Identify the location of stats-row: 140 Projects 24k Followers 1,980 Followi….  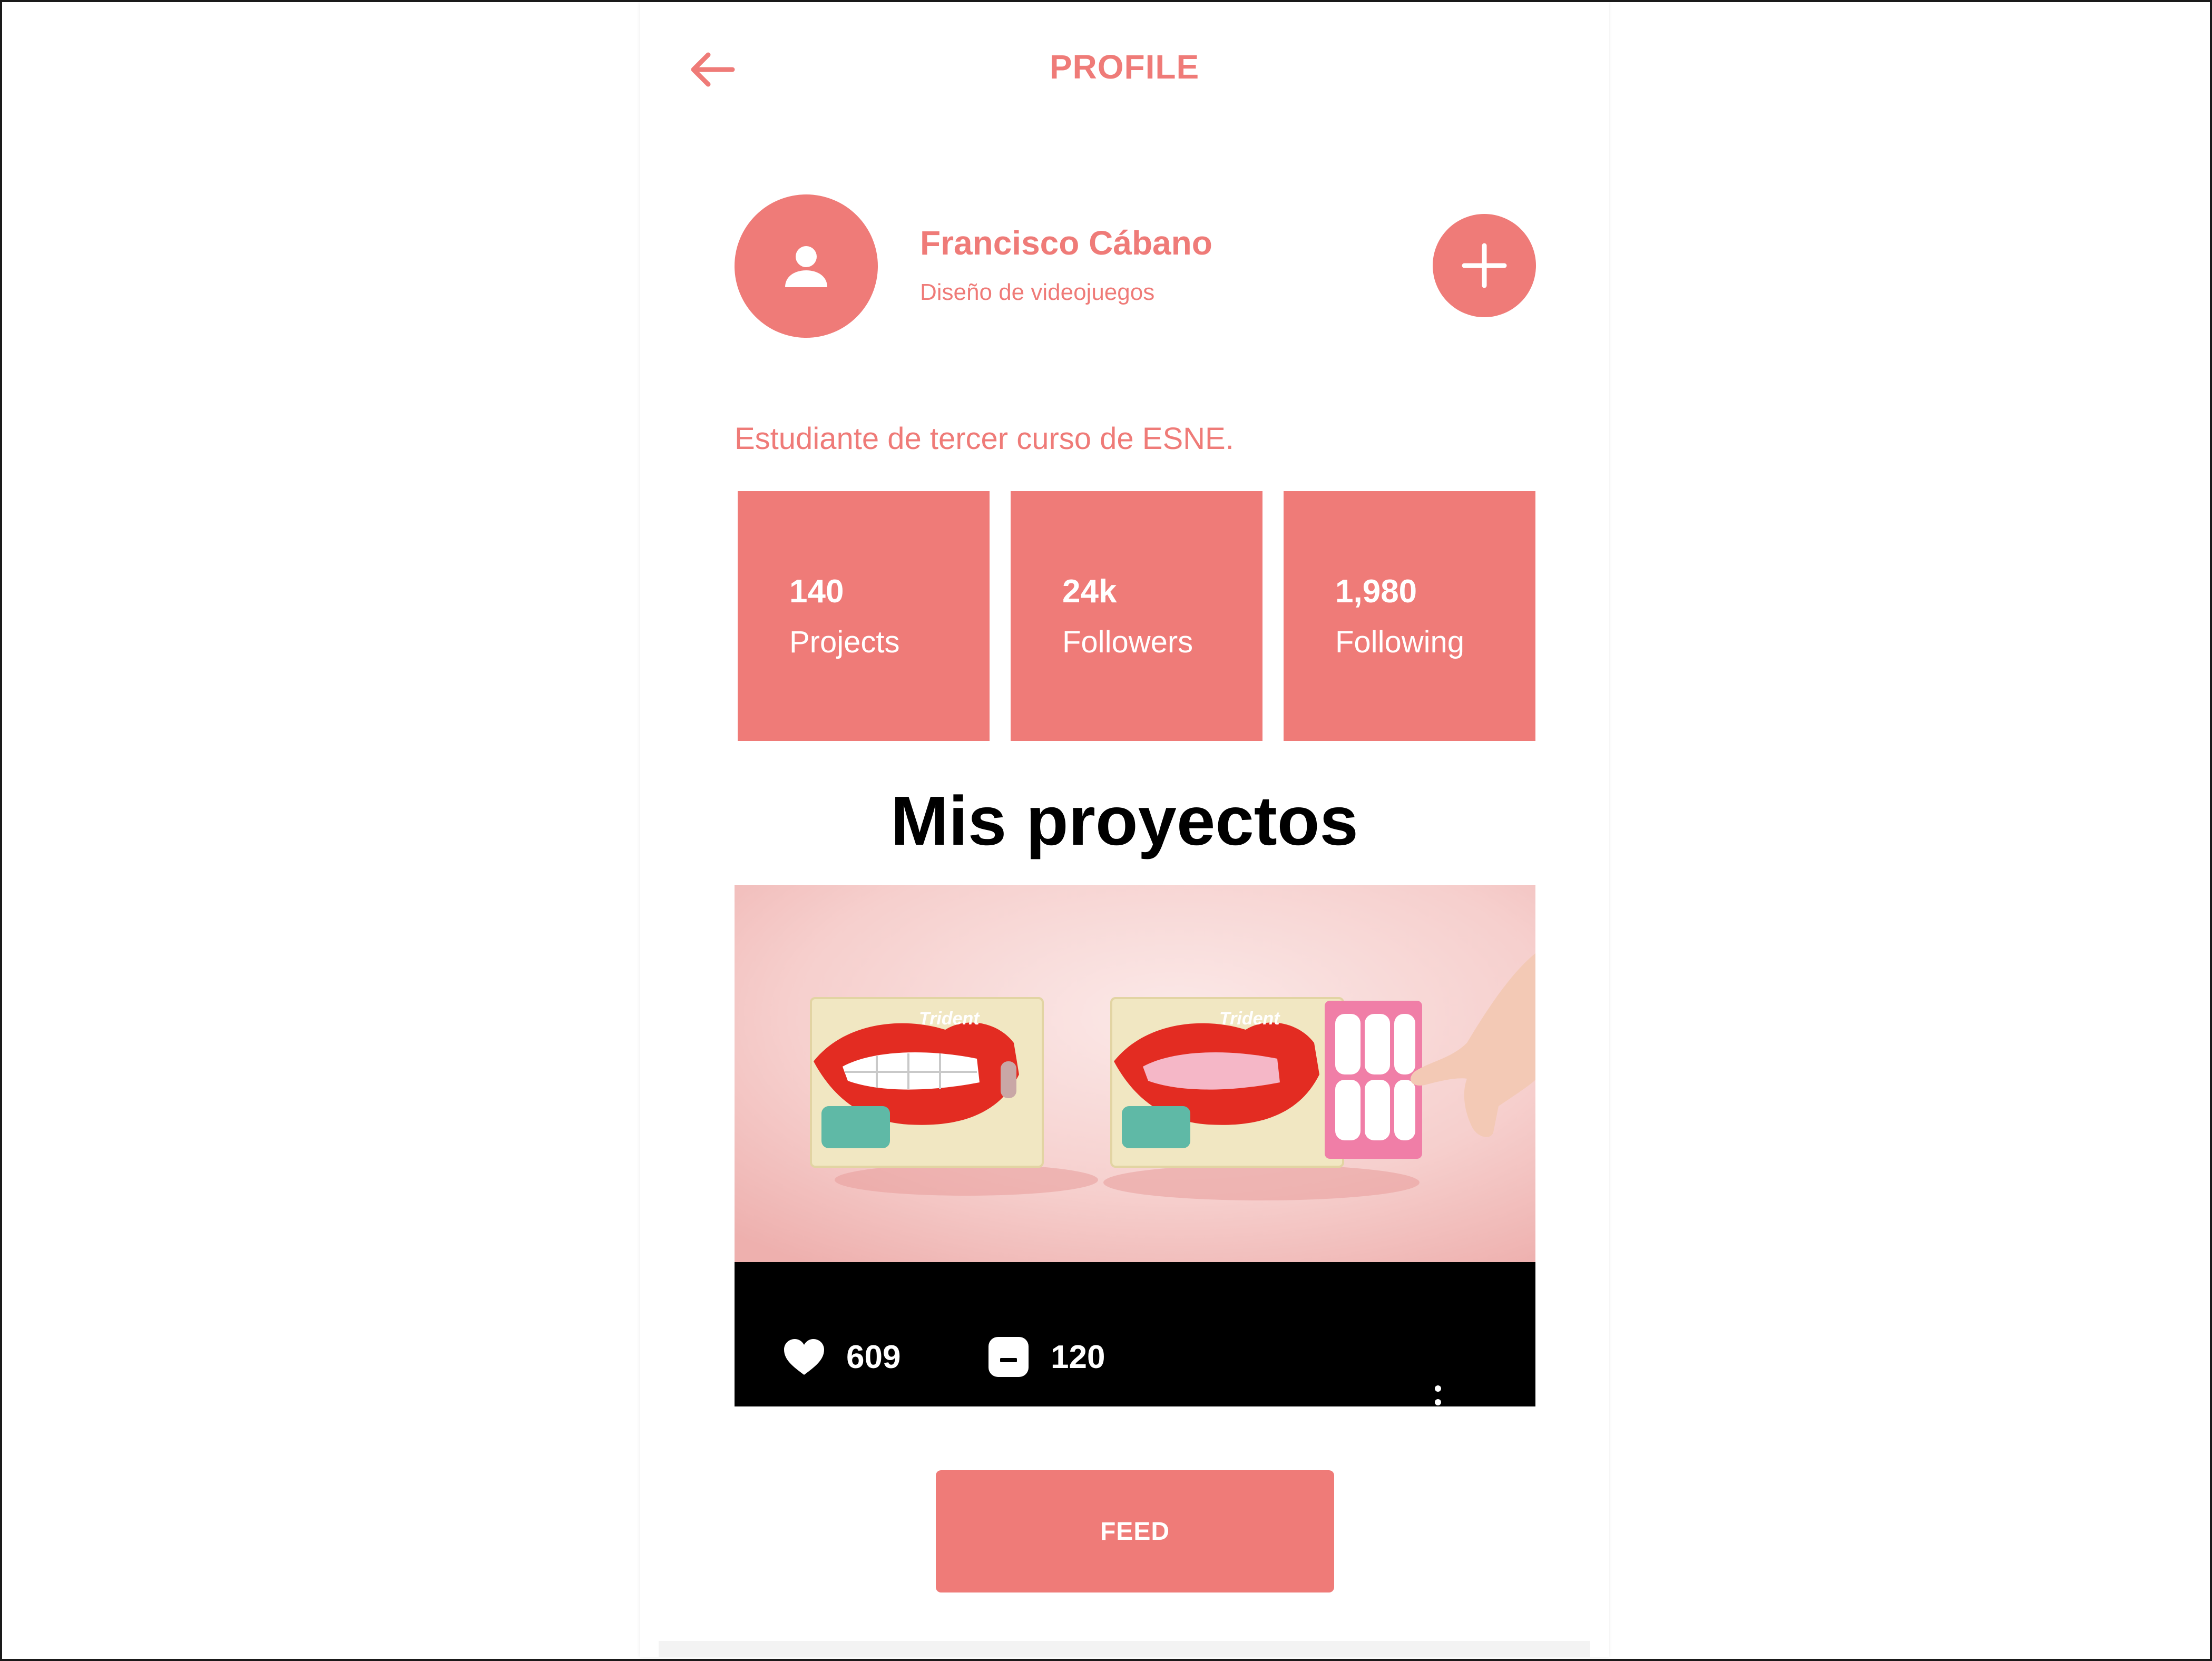
(1137, 616).